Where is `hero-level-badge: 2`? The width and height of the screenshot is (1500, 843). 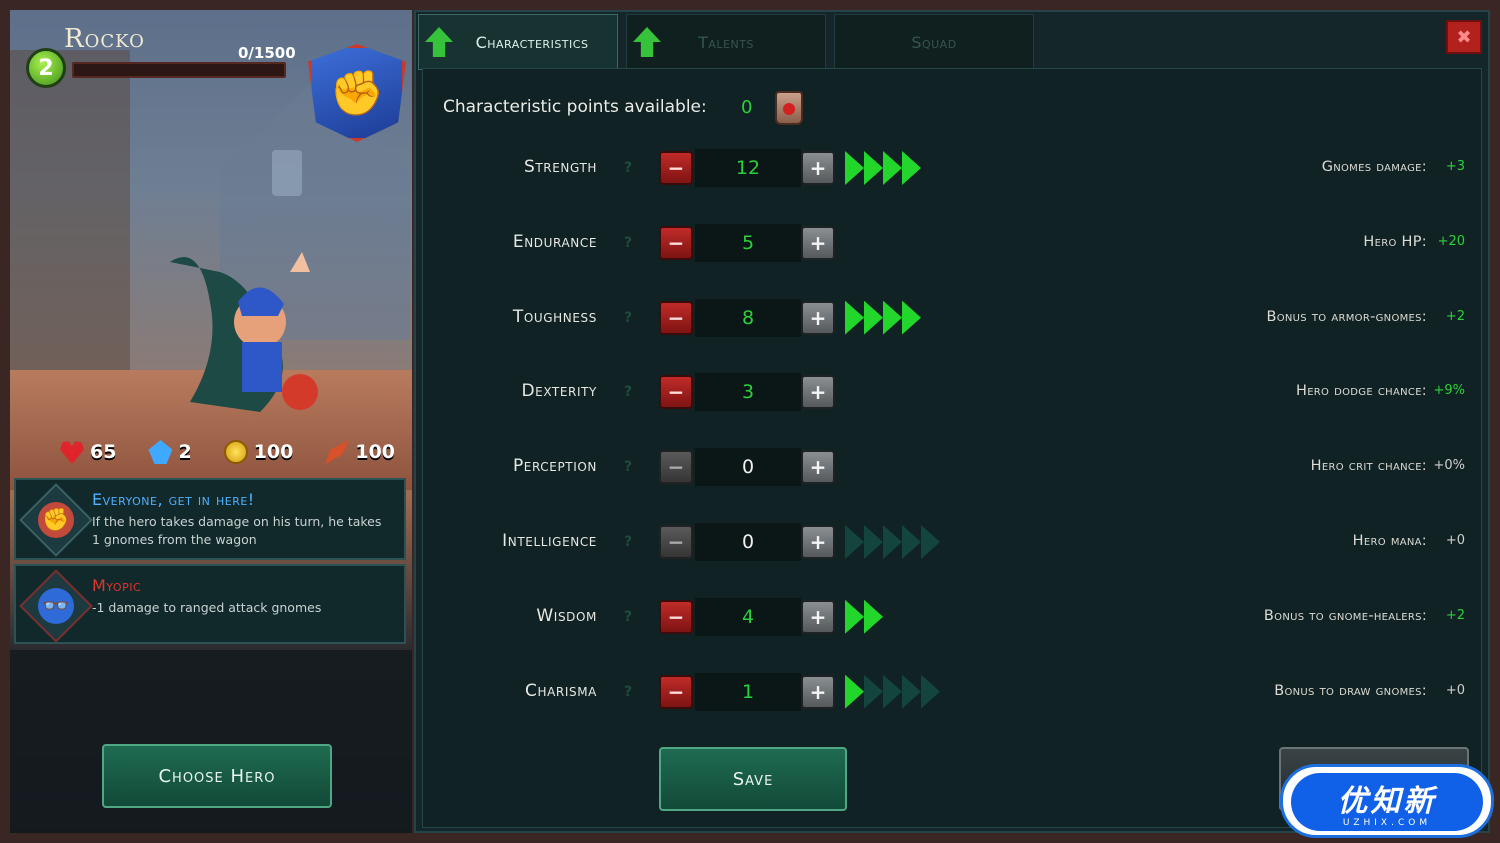 hero-level-badge: 2 is located at coordinates (46, 68).